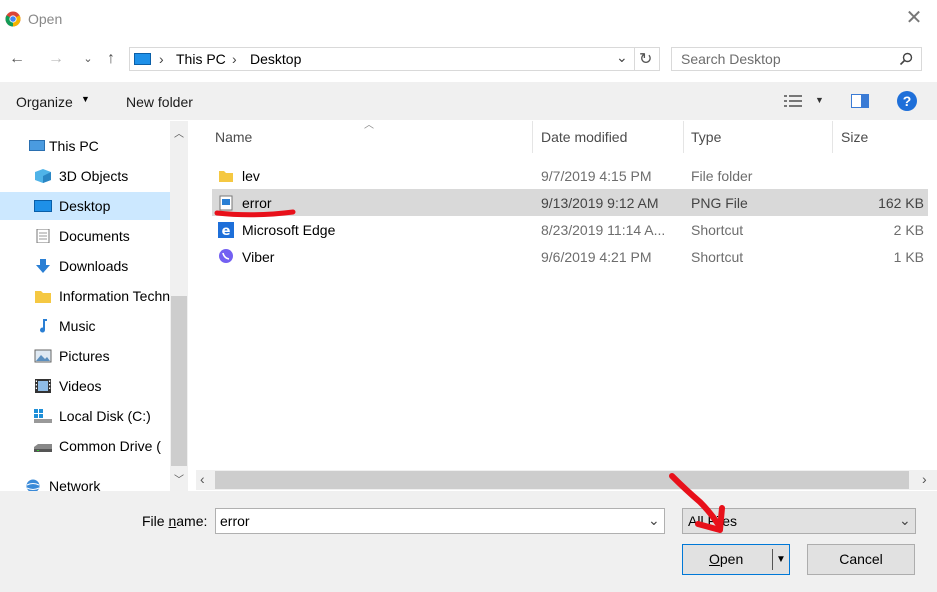  I want to click on sidebar-item-3d-objects: 3D Objects, so click(85, 176).